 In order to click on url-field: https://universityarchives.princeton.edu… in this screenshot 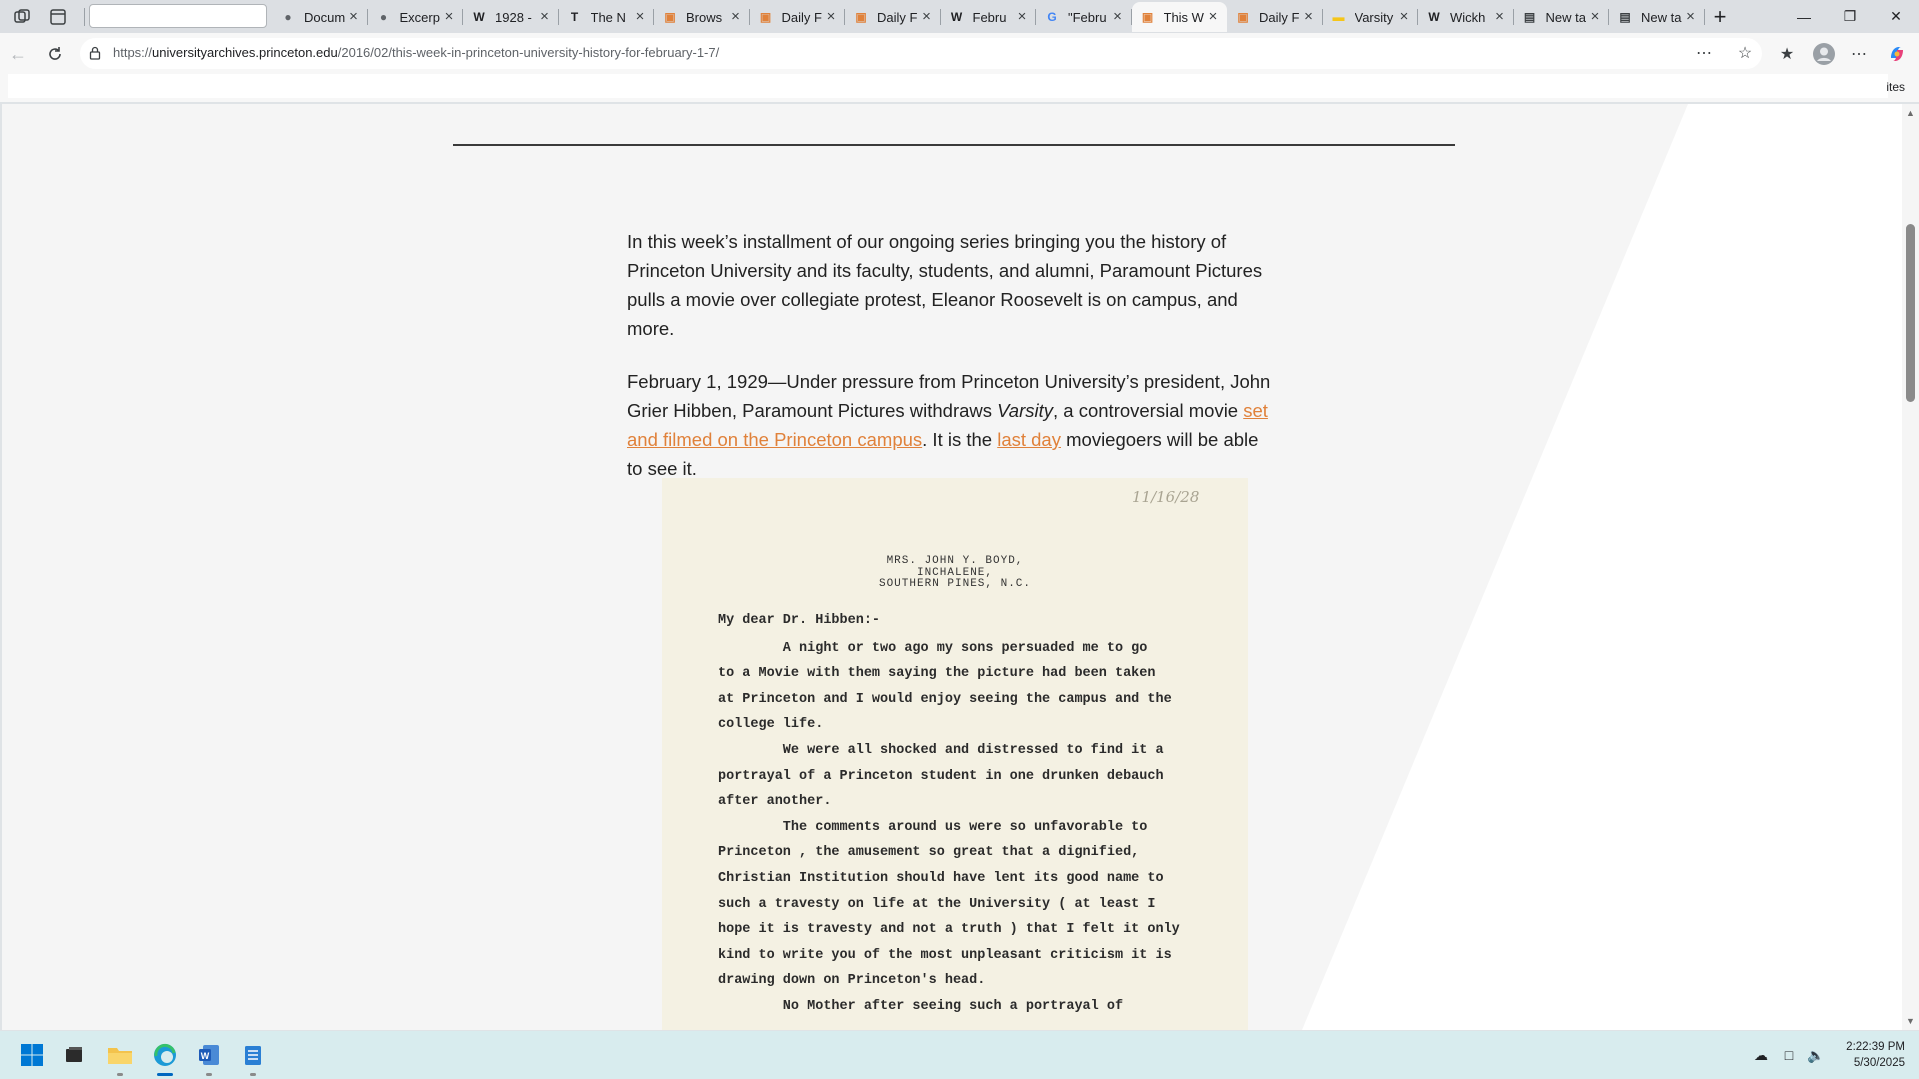, I will do `click(921, 53)`.